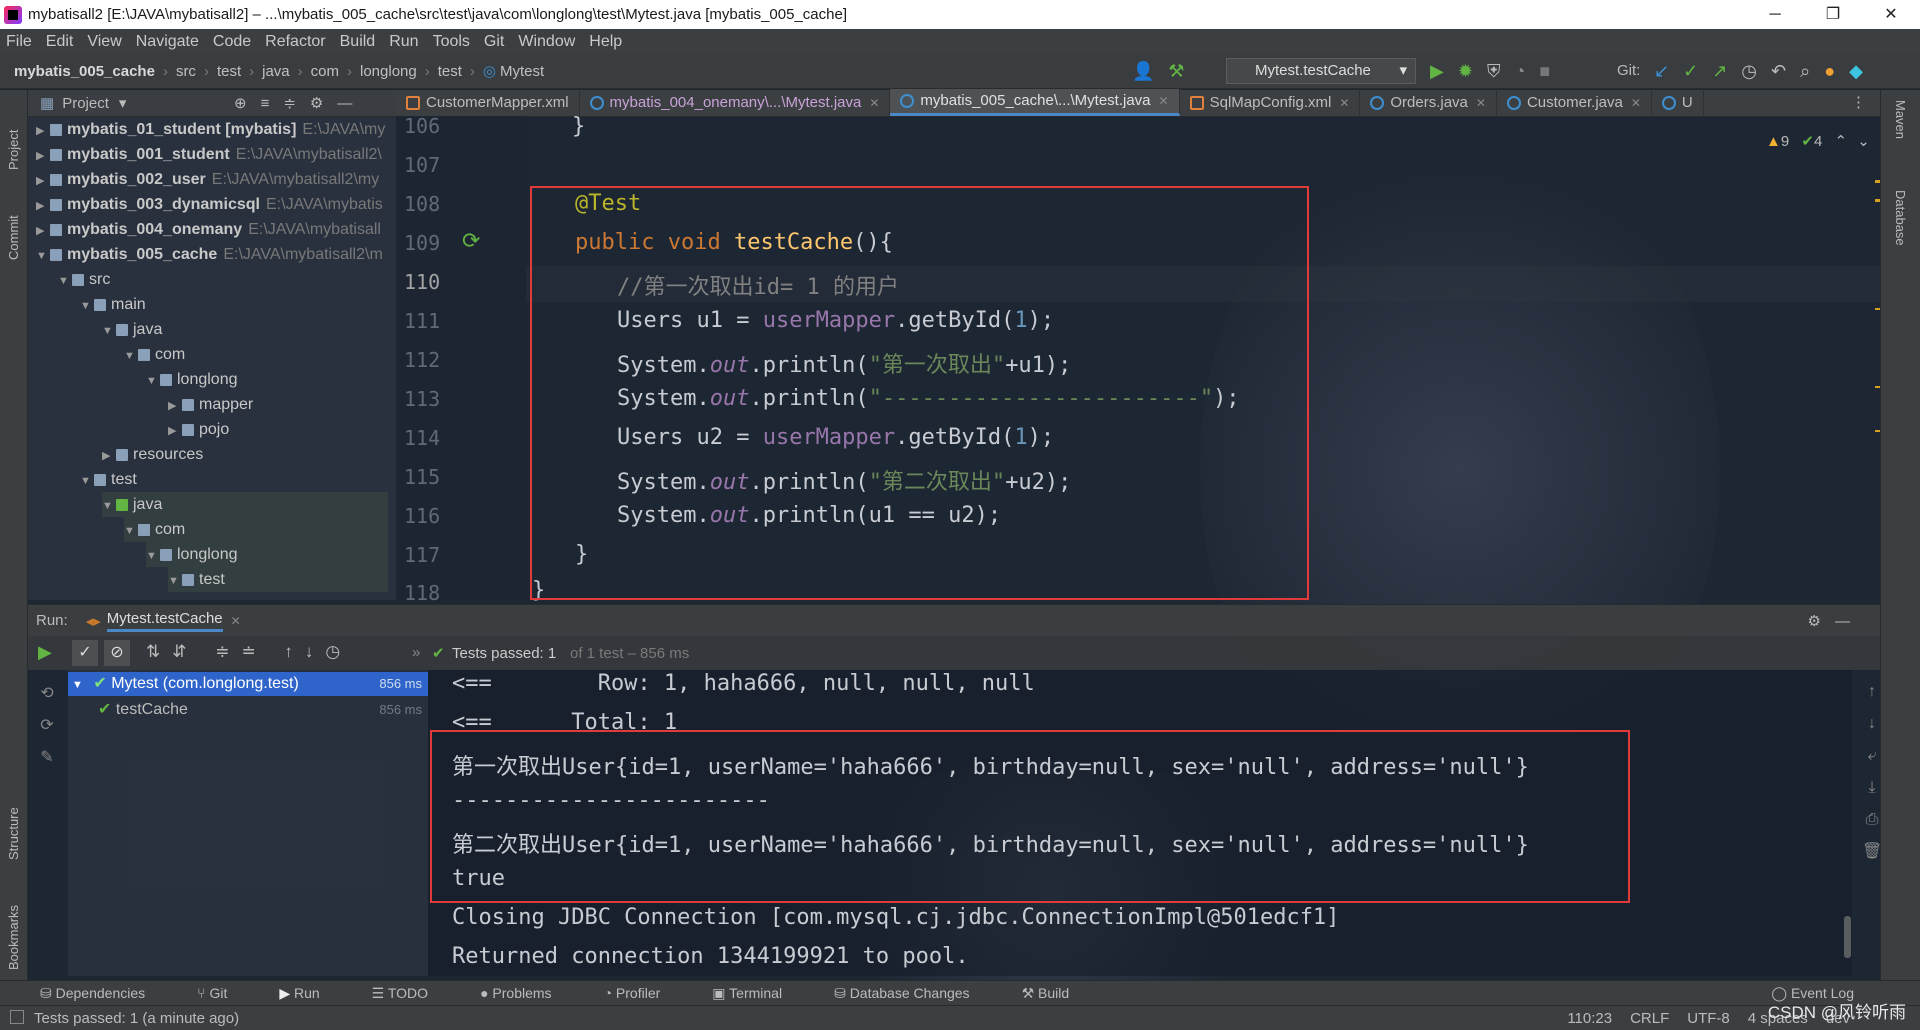 The width and height of the screenshot is (1920, 1030). What do you see at coordinates (1574, 102) in the screenshot?
I see `tab-customer: Customer.java ✕` at bounding box center [1574, 102].